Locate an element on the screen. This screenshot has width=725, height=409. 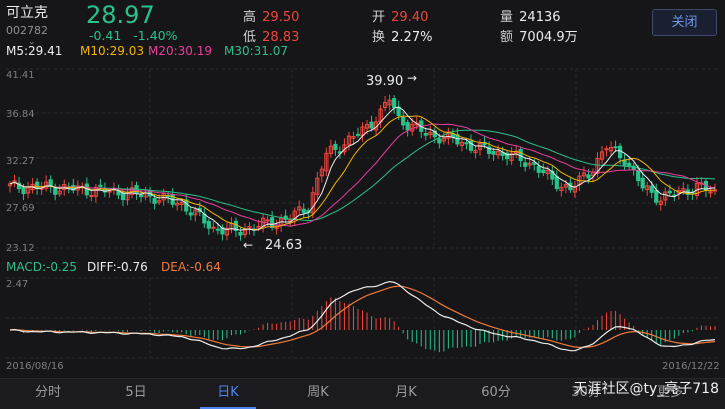
tab-weekly-k: 周K is located at coordinates (318, 394).